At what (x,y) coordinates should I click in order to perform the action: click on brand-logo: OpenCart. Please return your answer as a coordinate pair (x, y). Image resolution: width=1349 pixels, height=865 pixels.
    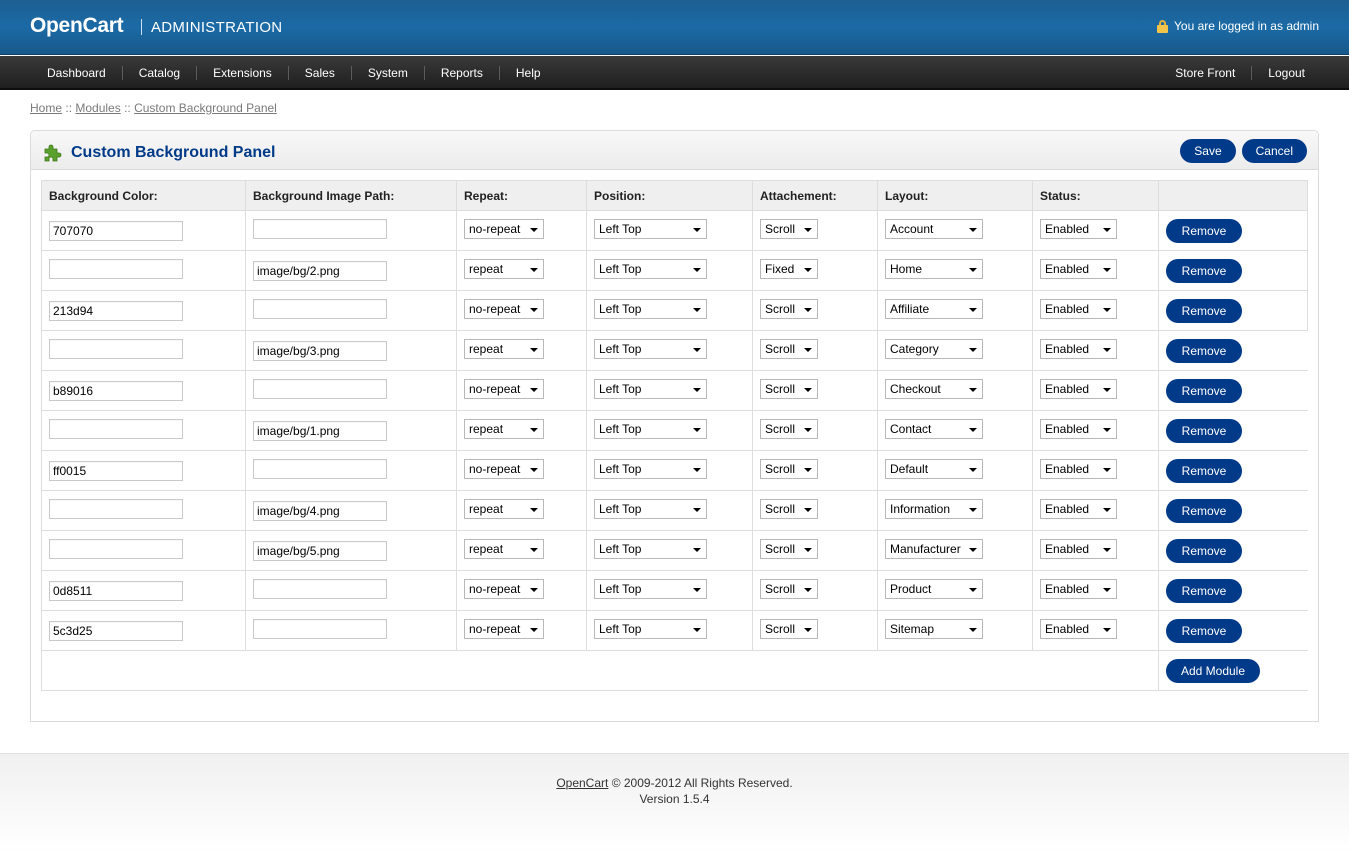
    Looking at the image, I should click on (77, 26).